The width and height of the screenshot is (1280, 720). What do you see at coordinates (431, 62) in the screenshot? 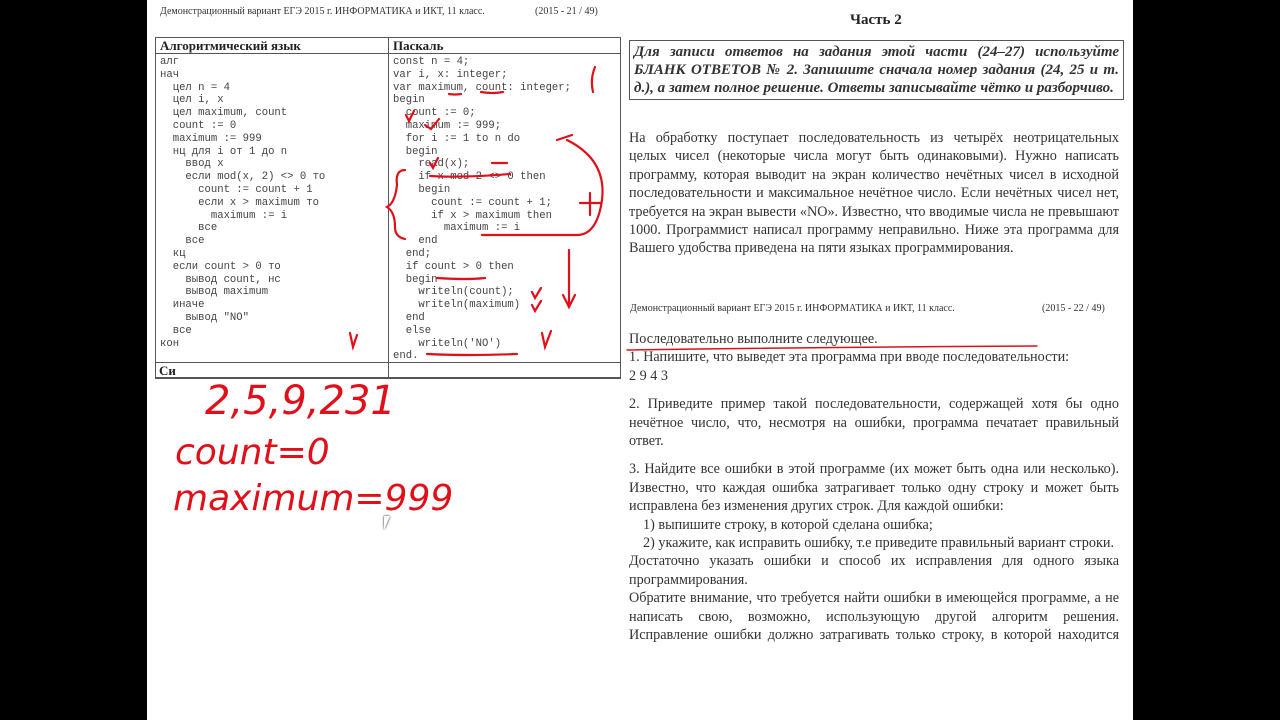
I see `code-line: const n = 4;` at bounding box center [431, 62].